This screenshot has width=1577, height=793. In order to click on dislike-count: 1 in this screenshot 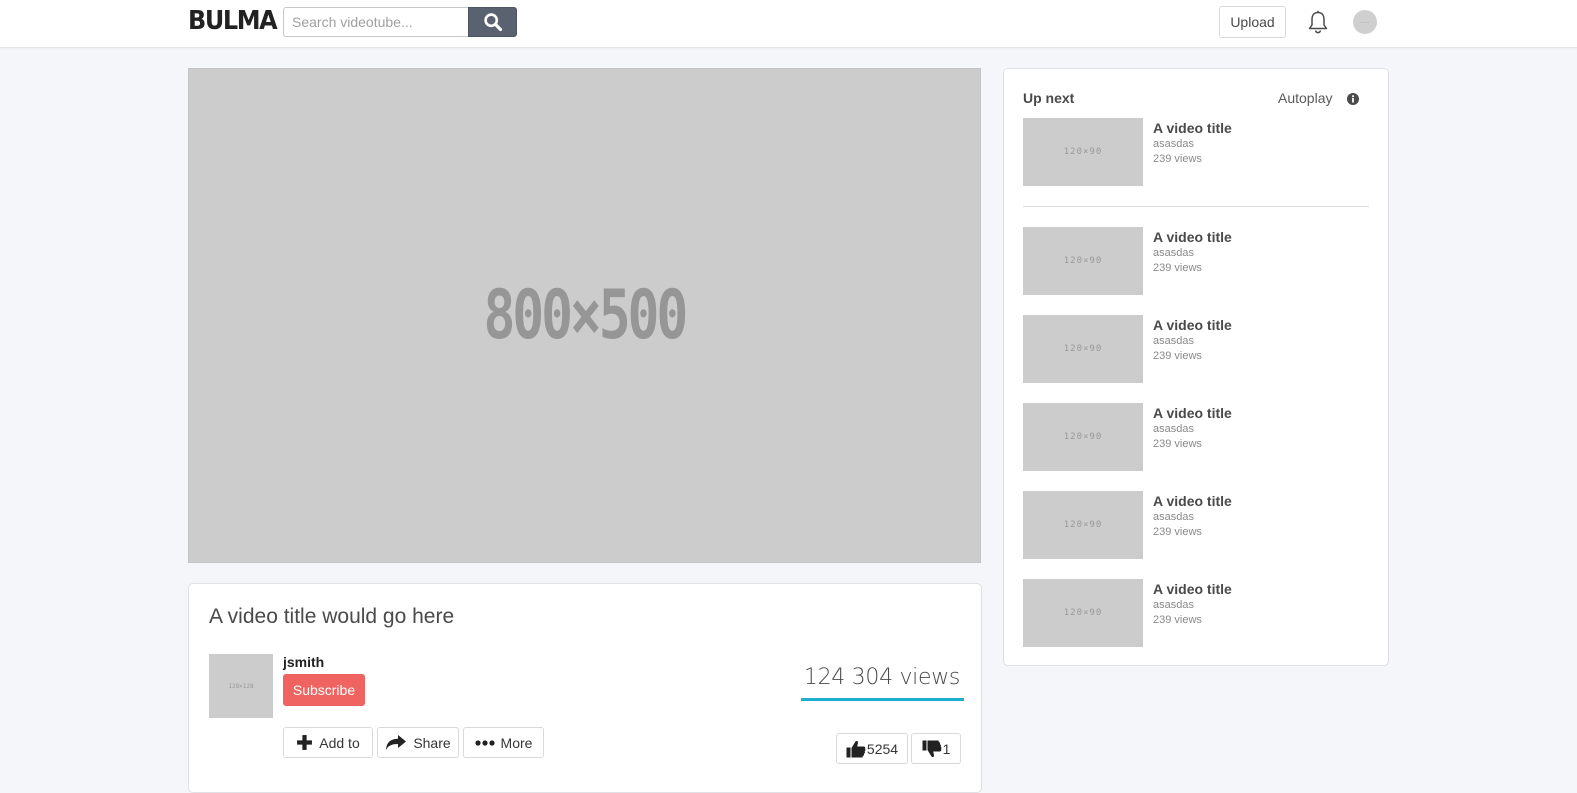, I will do `click(946, 748)`.